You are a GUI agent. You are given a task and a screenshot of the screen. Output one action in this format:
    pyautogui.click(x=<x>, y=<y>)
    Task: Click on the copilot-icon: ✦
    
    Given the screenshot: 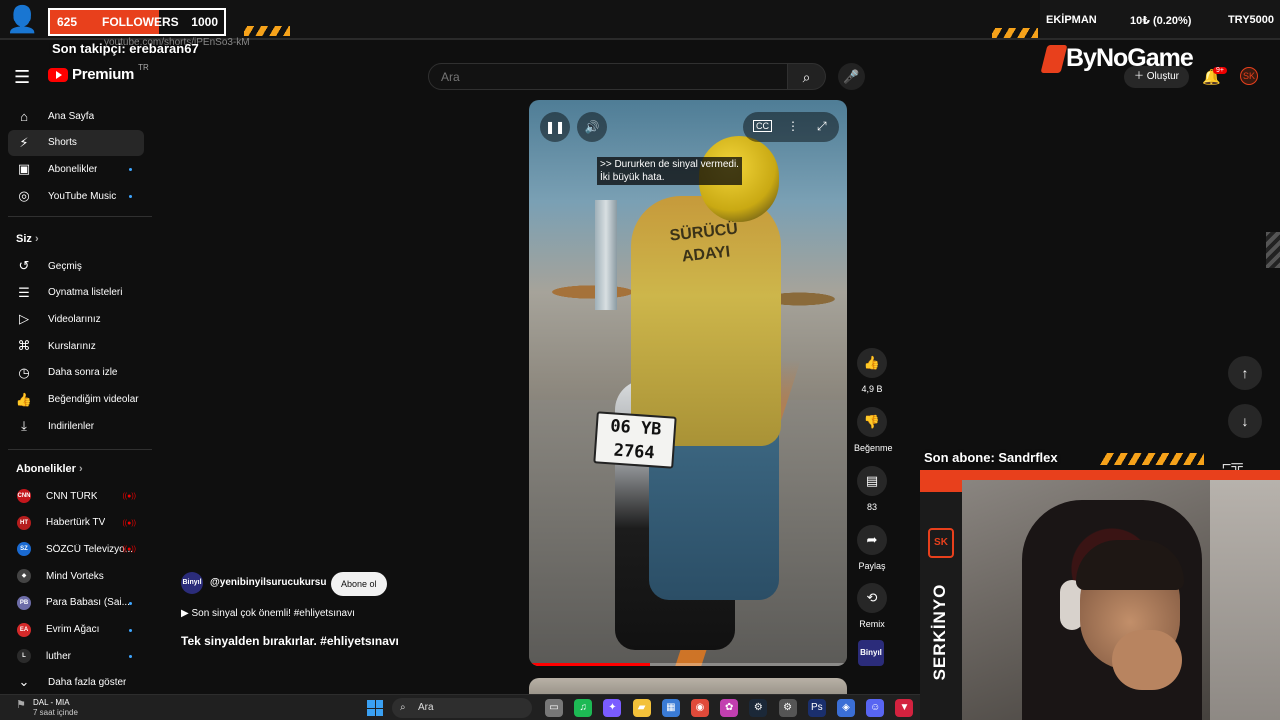 What is the action you would take?
    pyautogui.click(x=612, y=708)
    